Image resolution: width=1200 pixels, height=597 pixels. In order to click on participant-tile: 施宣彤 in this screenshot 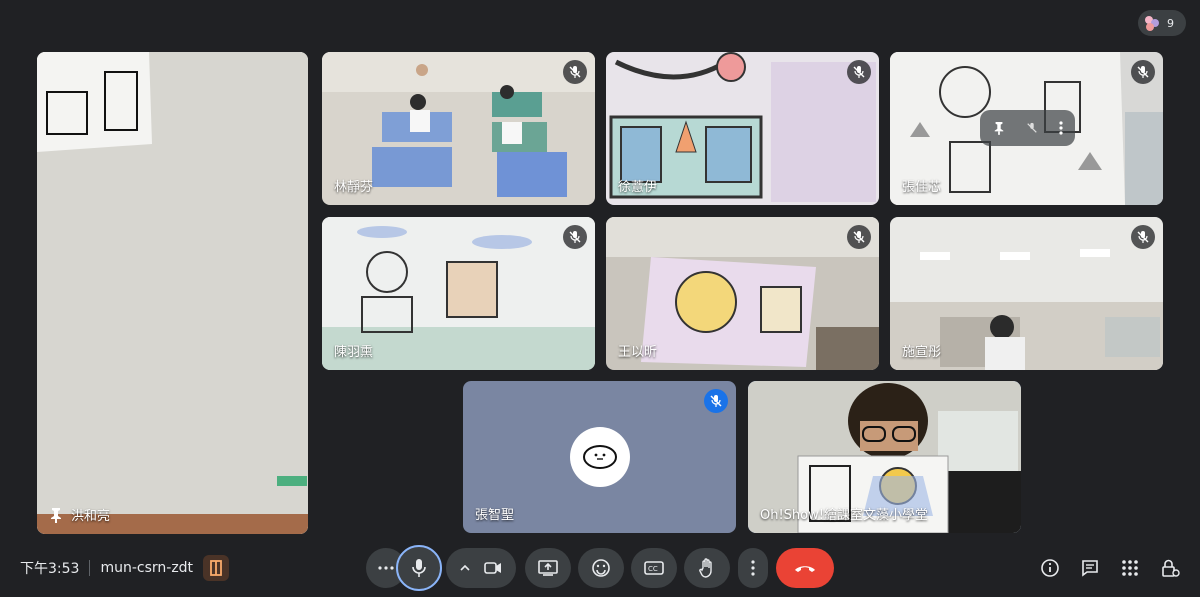, I will do `click(1026, 293)`.